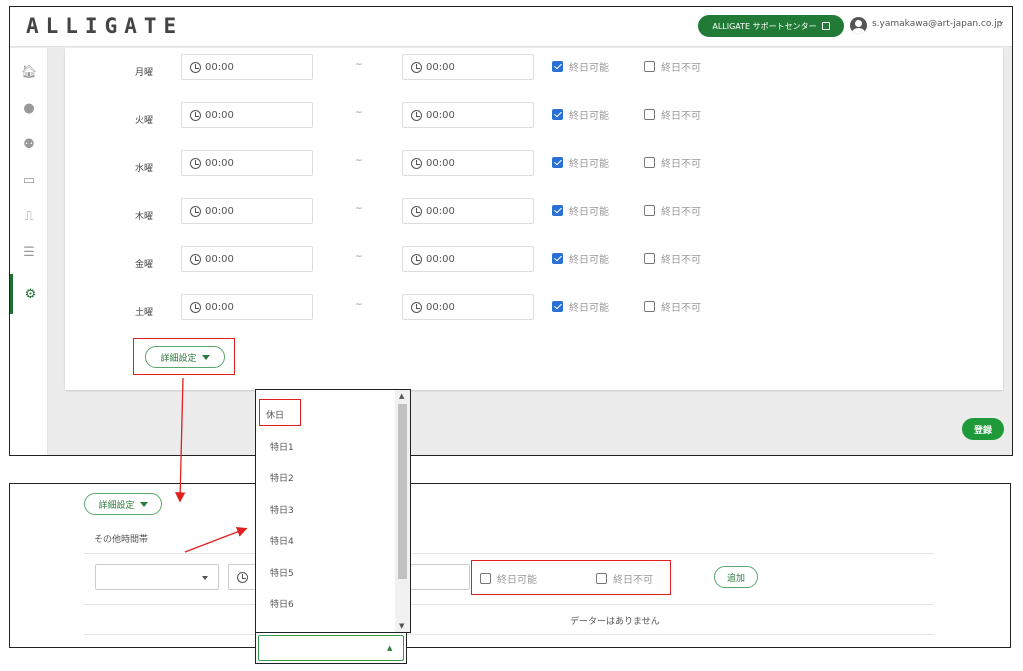  I want to click on register-button: 登録, so click(983, 429).